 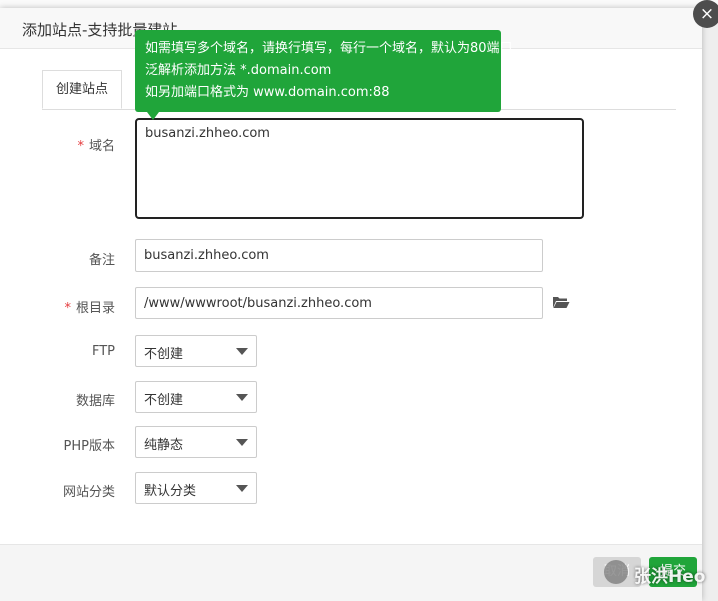 I want to click on database-label: 数据库, so click(x=95, y=401).